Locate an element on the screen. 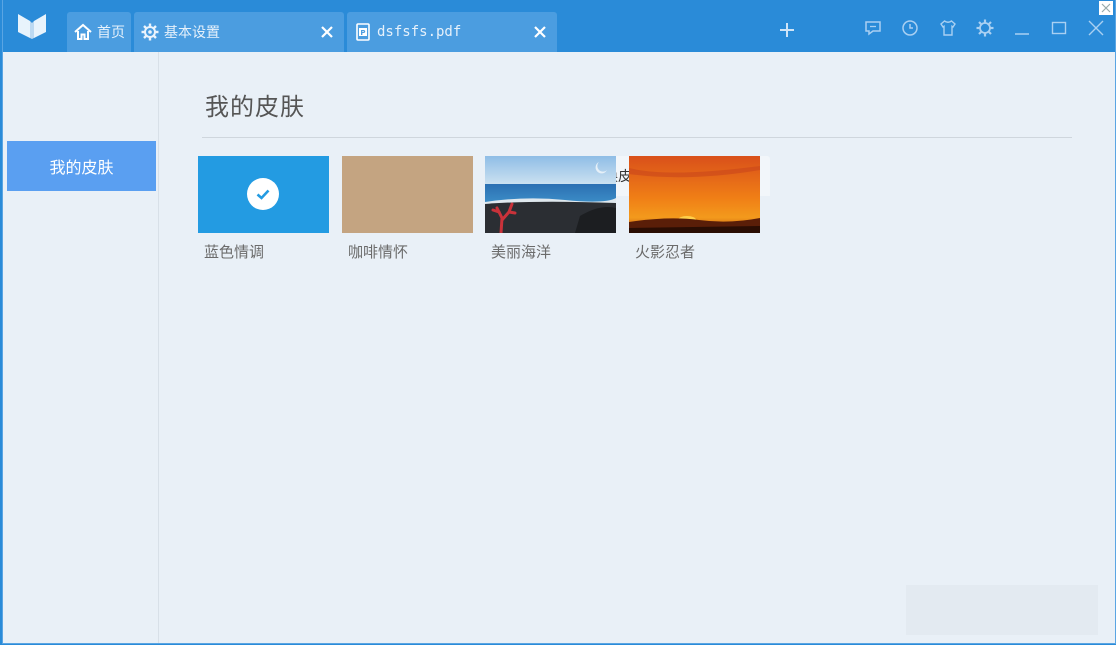 The width and height of the screenshot is (1116, 645). tab-pdf: P dsfsfs.pdf is located at coordinates (452, 32).